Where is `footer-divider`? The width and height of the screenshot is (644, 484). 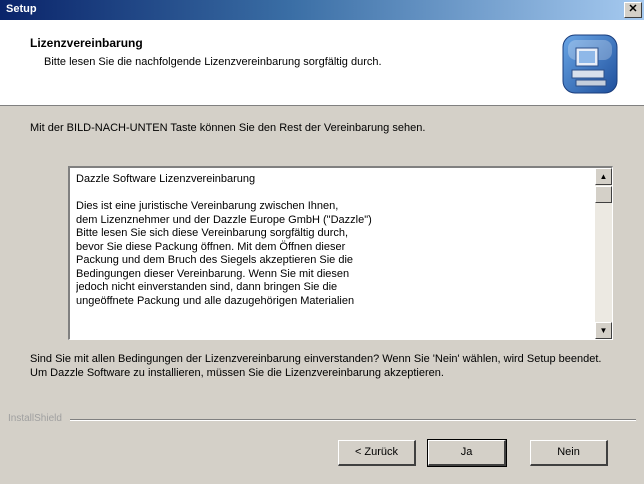
footer-divider is located at coordinates (353, 420).